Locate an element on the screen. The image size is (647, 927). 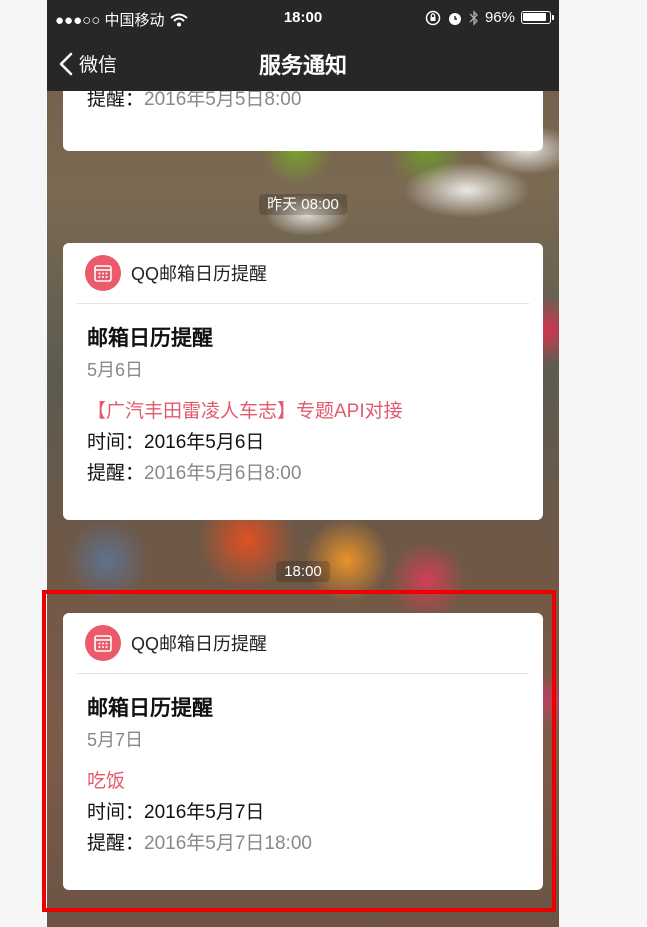
remind-row: 提醒：2016年5月6日8:00 is located at coordinates (315, 471).